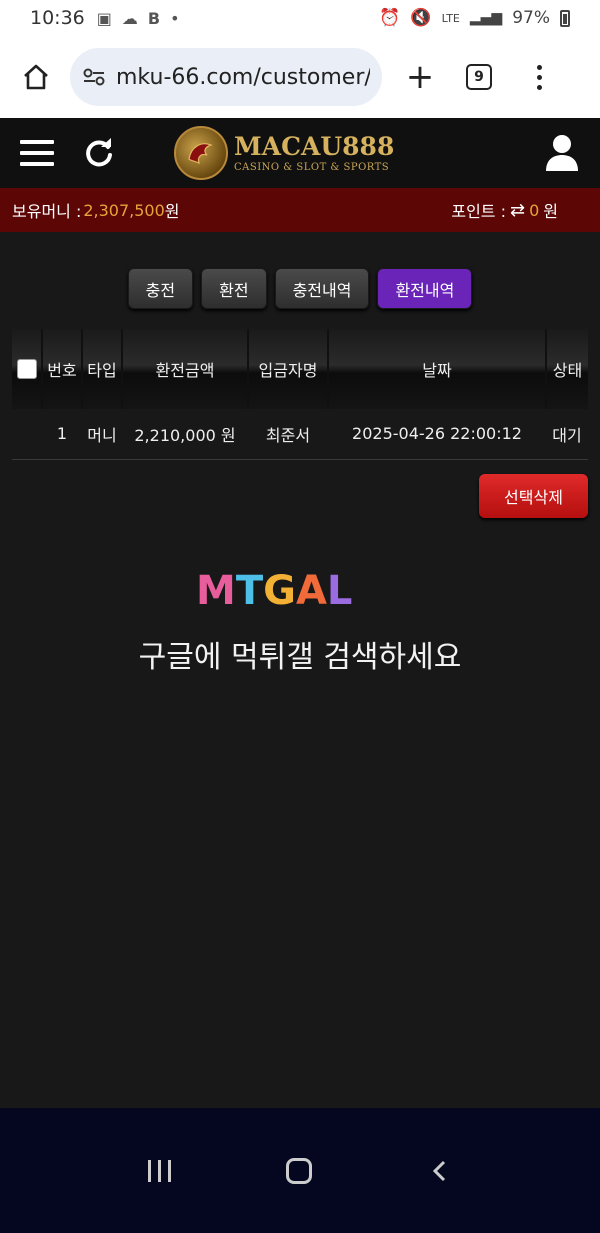 The width and height of the screenshot is (600, 1233). Describe the element at coordinates (550, 211) in the screenshot. I see `points-unit: 원` at that location.